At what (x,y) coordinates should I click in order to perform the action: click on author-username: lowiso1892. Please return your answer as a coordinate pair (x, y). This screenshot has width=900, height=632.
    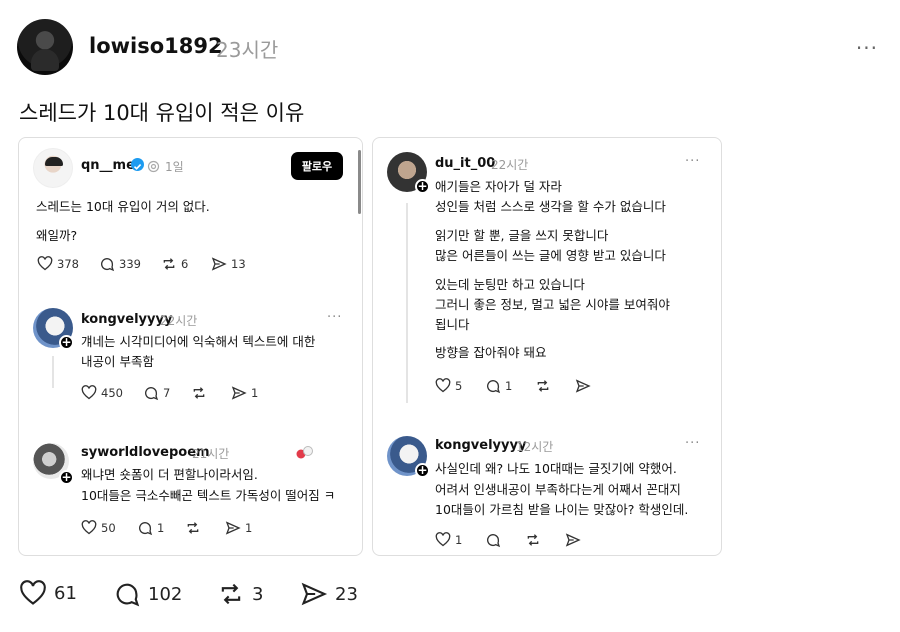
    Looking at the image, I should click on (156, 46).